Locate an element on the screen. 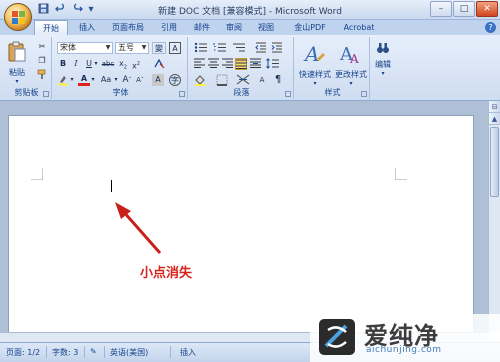 The image size is (500, 362). watermark-url: aichunjing.com is located at coordinates (404, 350).